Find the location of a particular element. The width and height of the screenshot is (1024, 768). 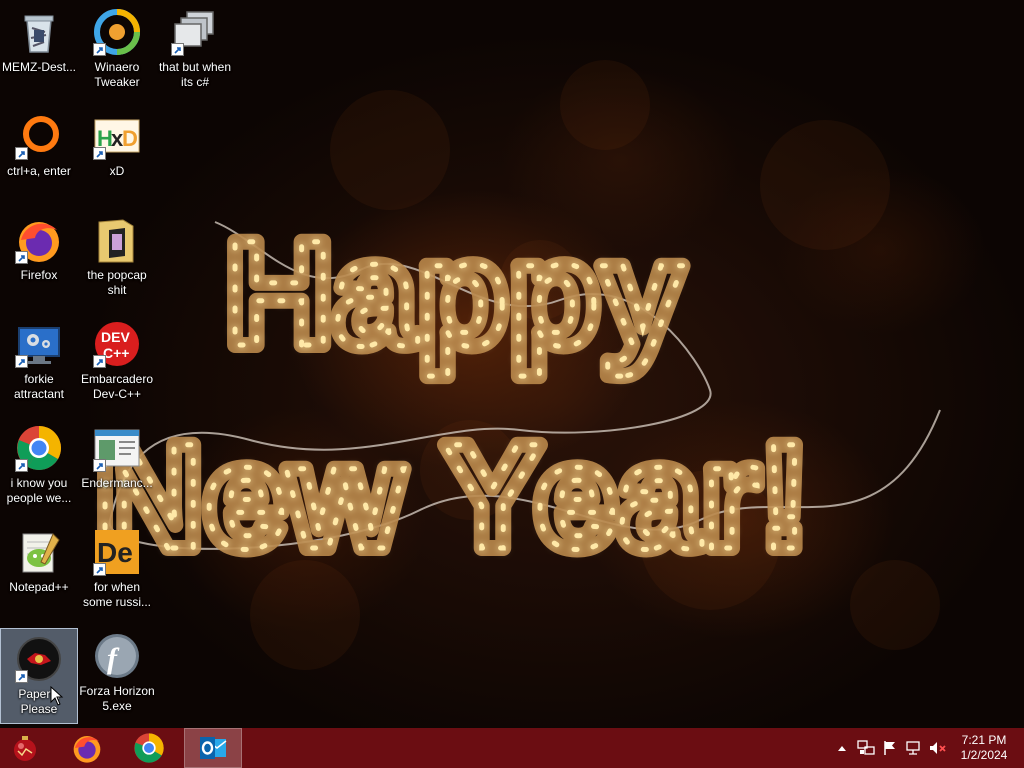

flash-player-icon: f is located at coordinates (117, 656).